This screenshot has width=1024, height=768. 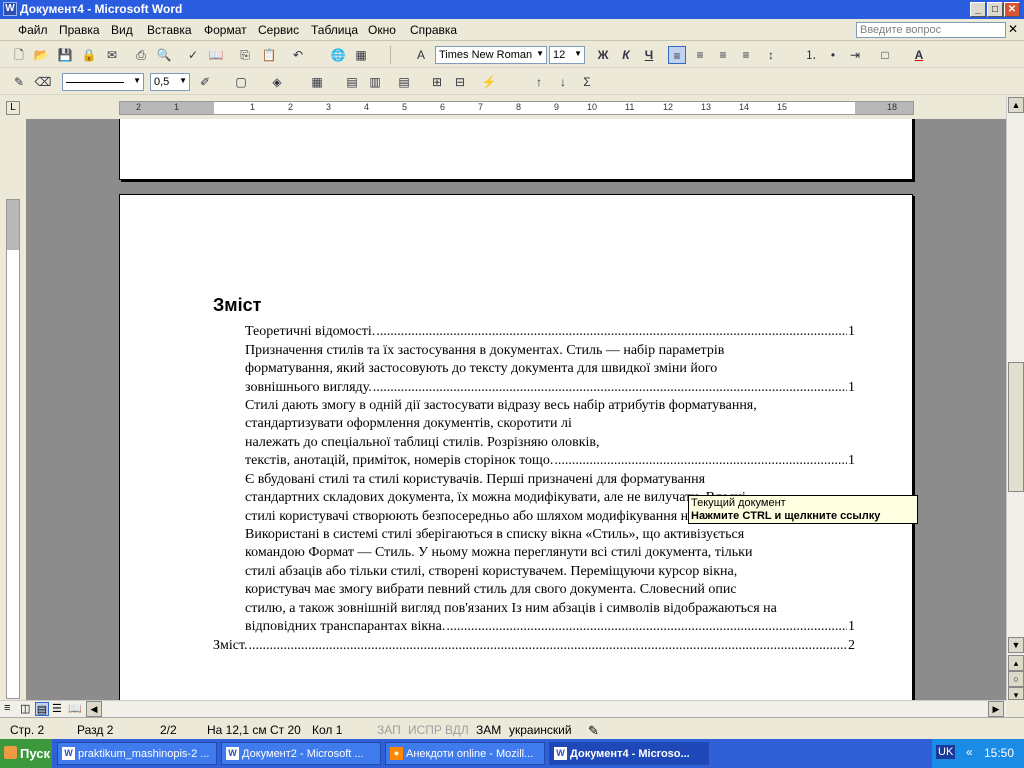 I want to click on font-color-icon: A, so click(x=919, y=55).